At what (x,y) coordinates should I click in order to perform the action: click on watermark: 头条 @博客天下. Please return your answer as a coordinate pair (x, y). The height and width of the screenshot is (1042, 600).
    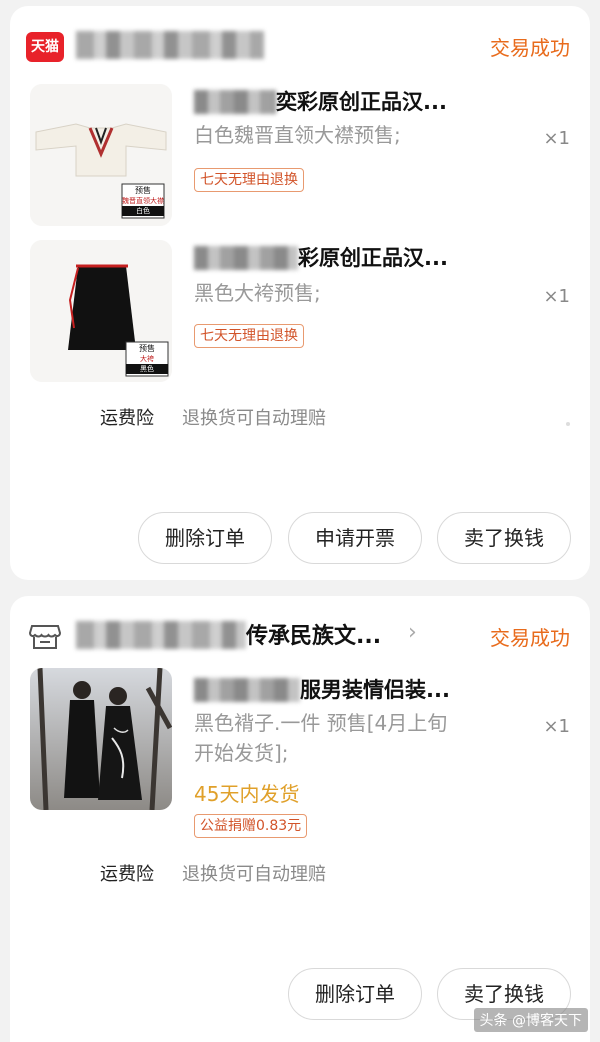
    Looking at the image, I should click on (530, 1020).